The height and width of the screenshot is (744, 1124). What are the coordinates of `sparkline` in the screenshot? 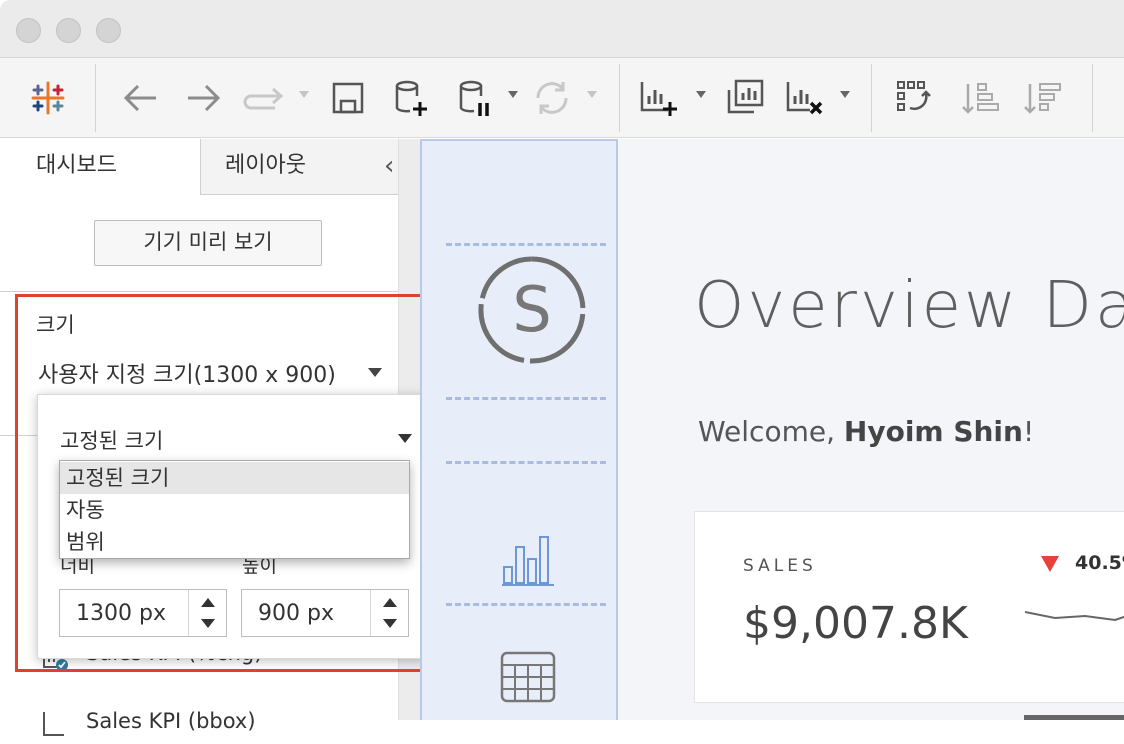 It's located at (1074, 616).